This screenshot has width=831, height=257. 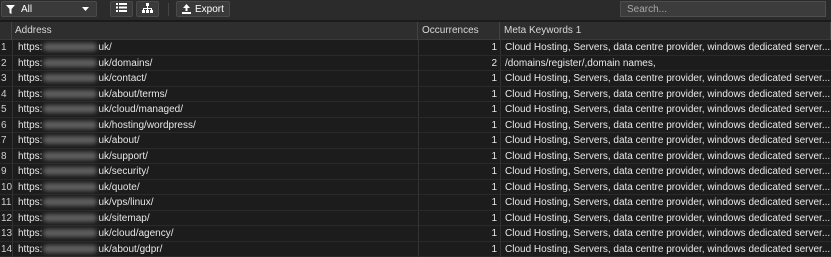 I want to click on toolbar-divider, so click(x=168, y=9).